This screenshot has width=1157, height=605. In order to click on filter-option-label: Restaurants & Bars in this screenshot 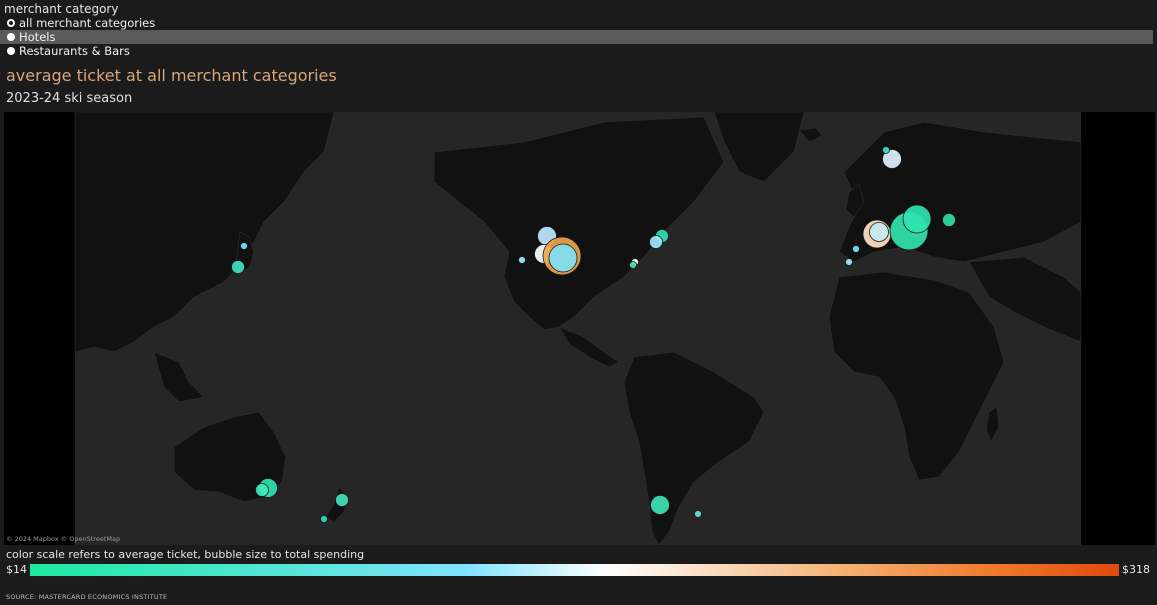, I will do `click(74, 51)`.